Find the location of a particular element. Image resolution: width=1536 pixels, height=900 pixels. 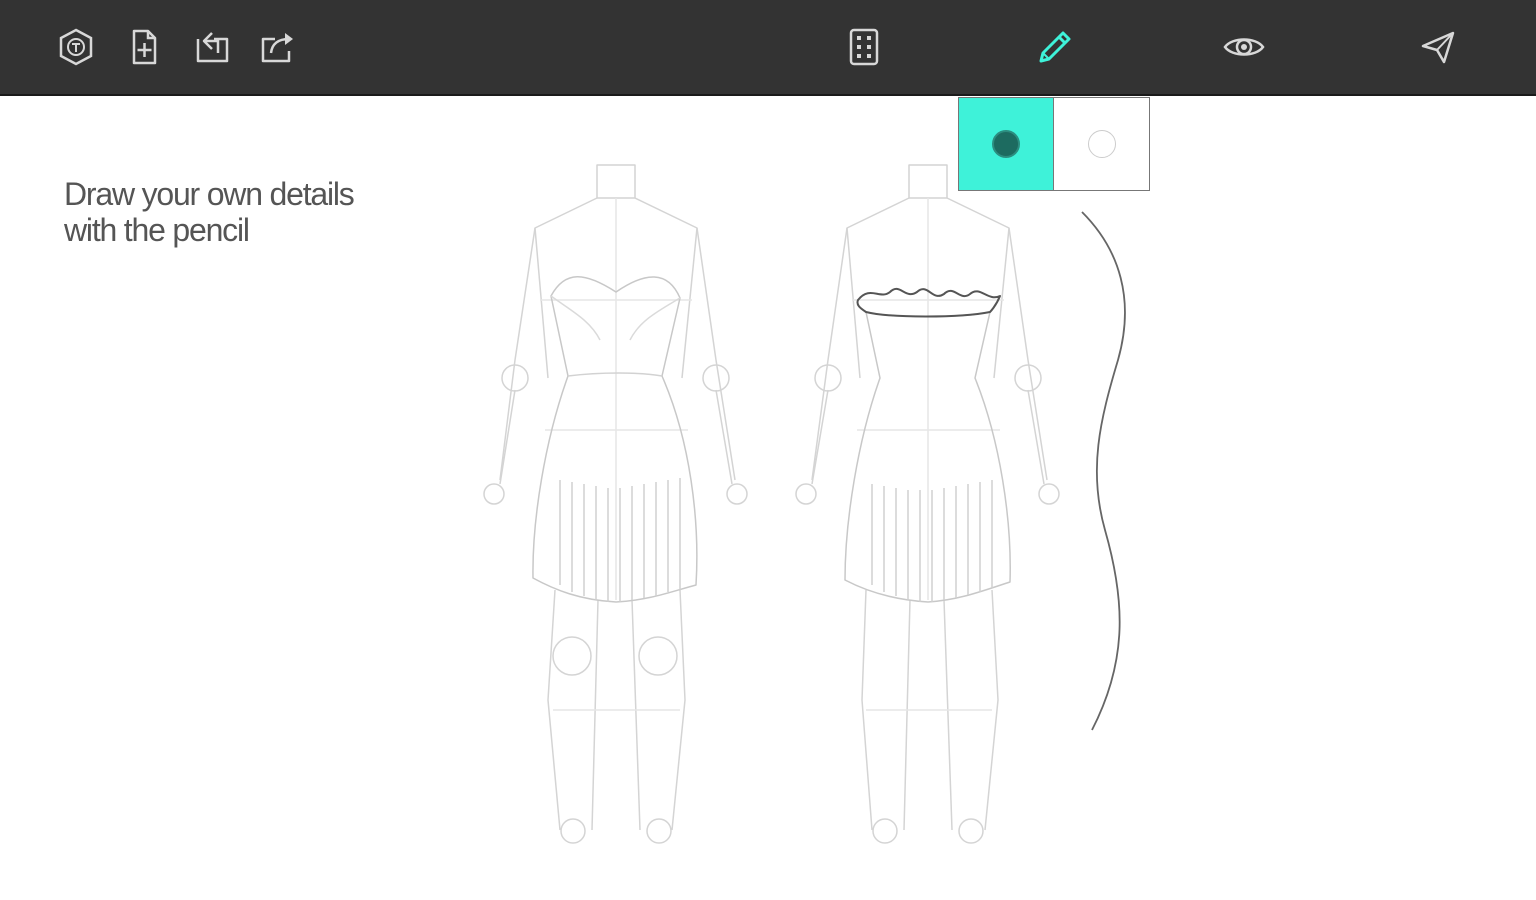

new-file-icon is located at coordinates (144, 47).